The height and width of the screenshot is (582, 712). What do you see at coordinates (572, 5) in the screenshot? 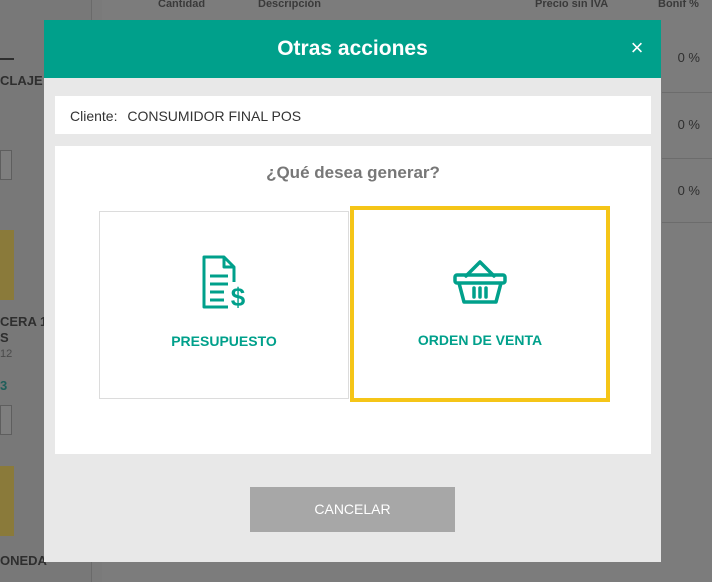
I see `background-header-precio: Precio sin IVA` at bounding box center [572, 5].